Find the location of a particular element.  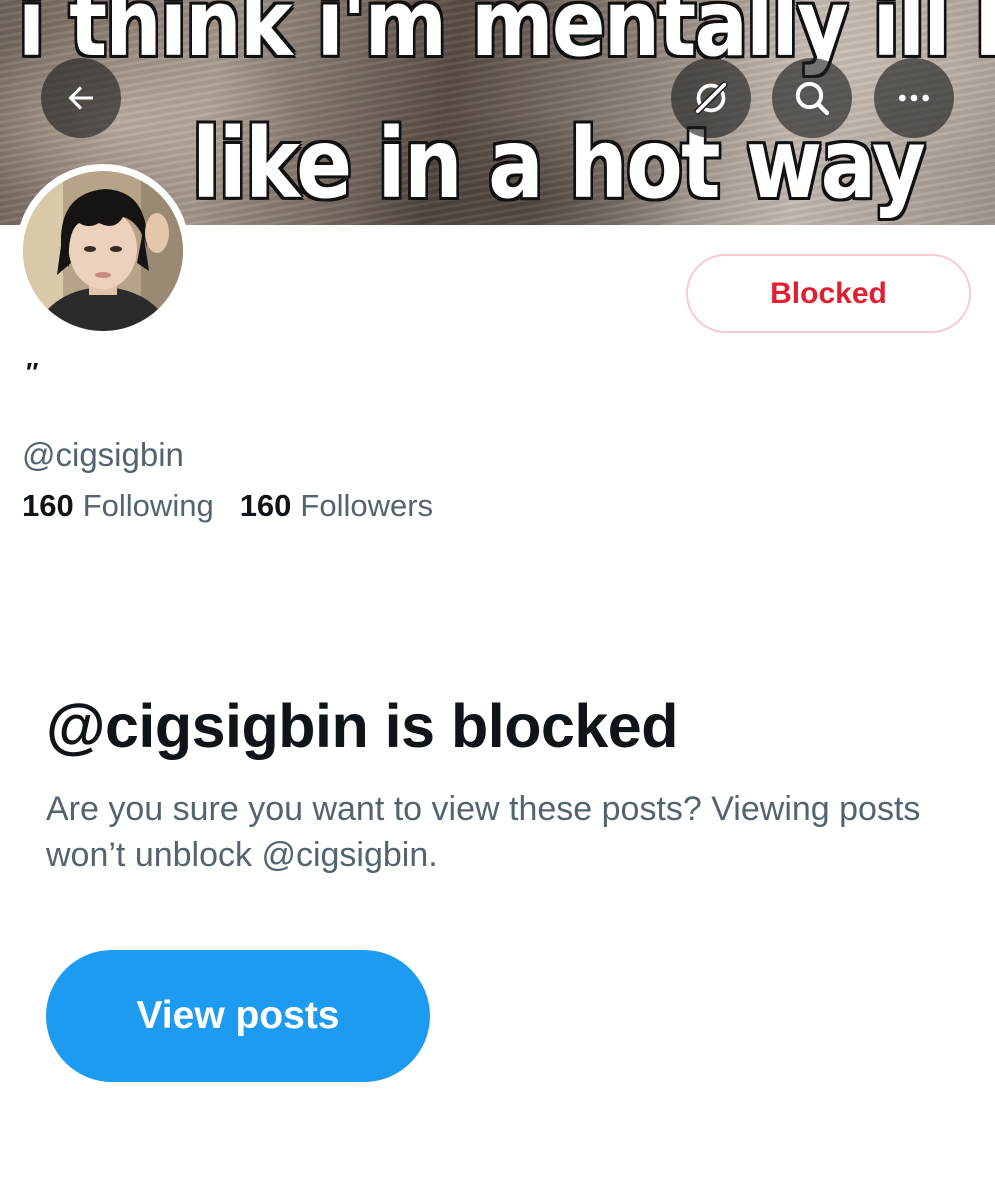

followers-stat: 160 Followers is located at coordinates (336, 506).